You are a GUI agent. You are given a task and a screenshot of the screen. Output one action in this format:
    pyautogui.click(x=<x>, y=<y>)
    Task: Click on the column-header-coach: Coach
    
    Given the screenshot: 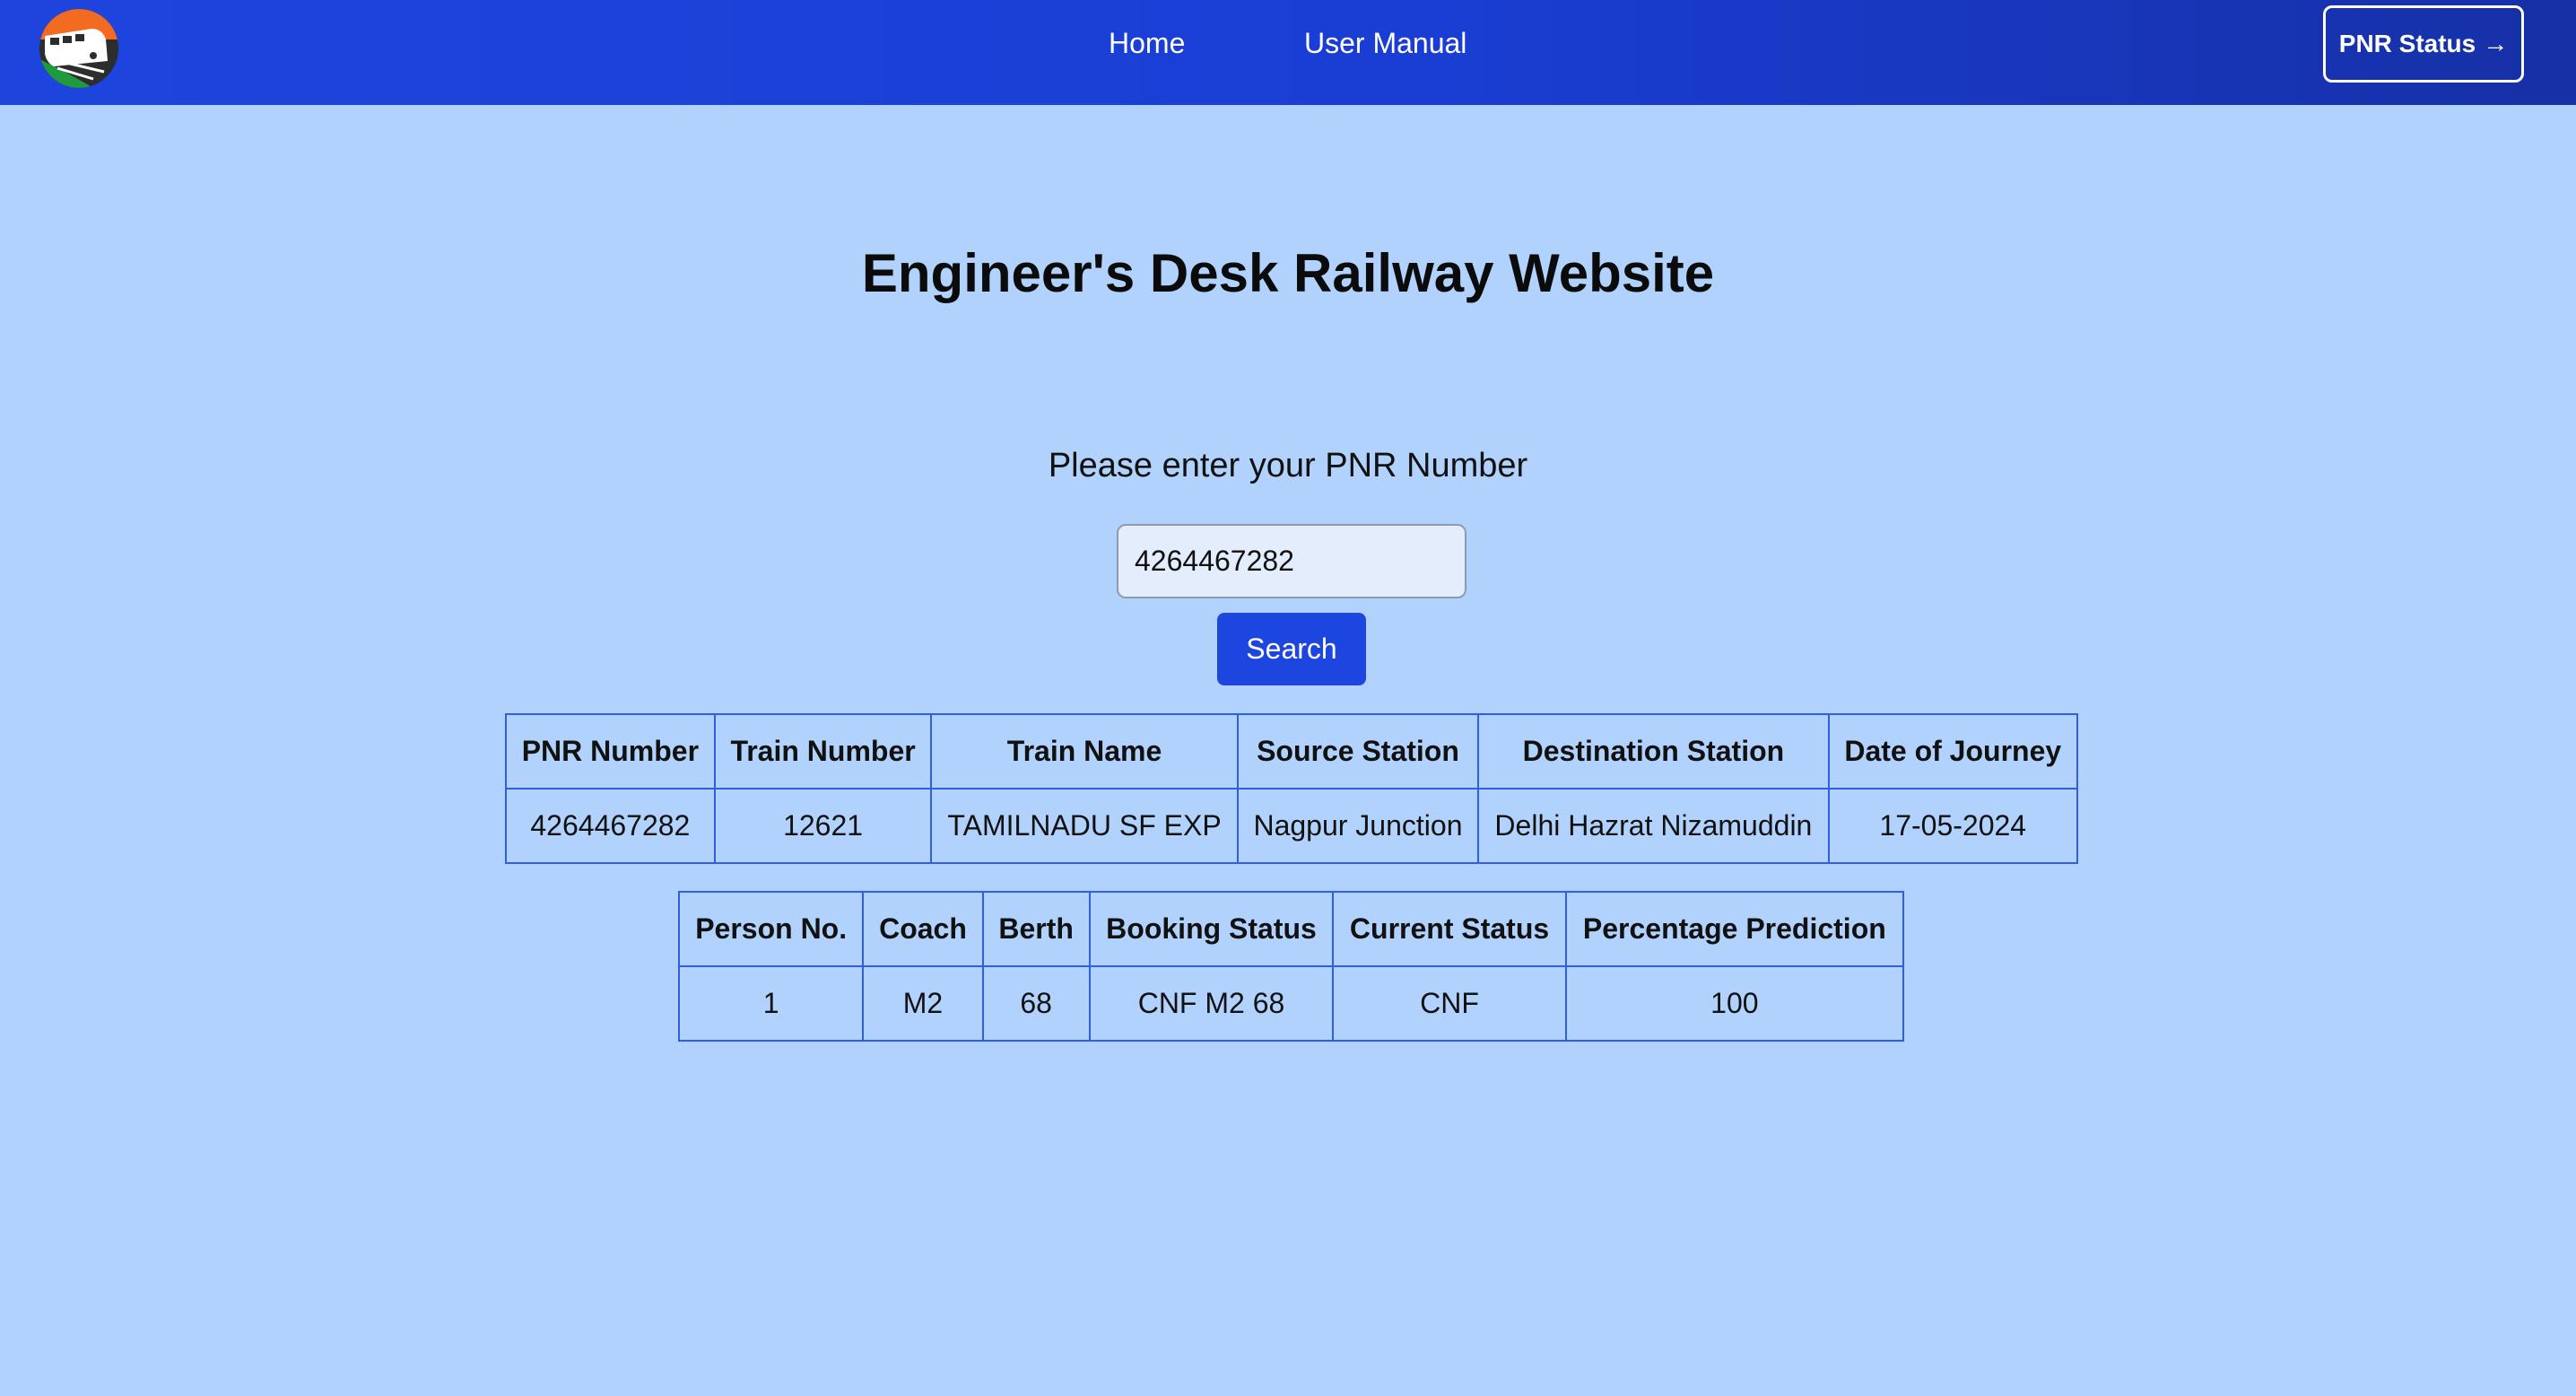 What is the action you would take?
    pyautogui.click(x=923, y=929)
    